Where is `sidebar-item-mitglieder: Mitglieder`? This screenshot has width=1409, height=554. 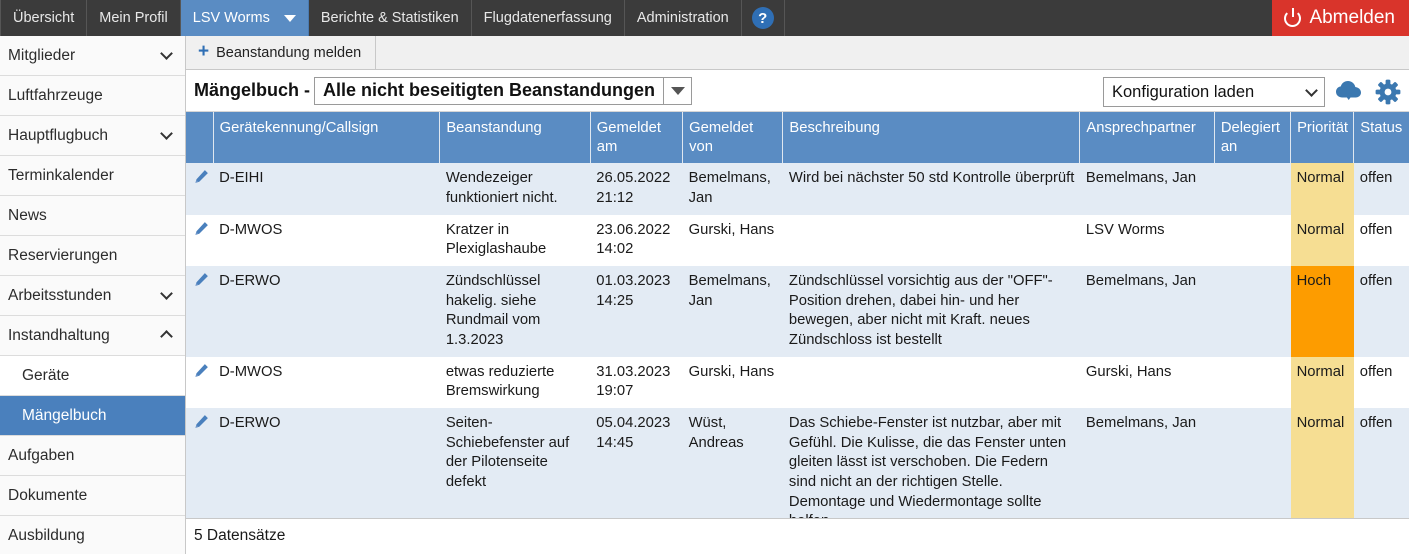
sidebar-item-mitglieder: Mitglieder is located at coordinates (92, 56).